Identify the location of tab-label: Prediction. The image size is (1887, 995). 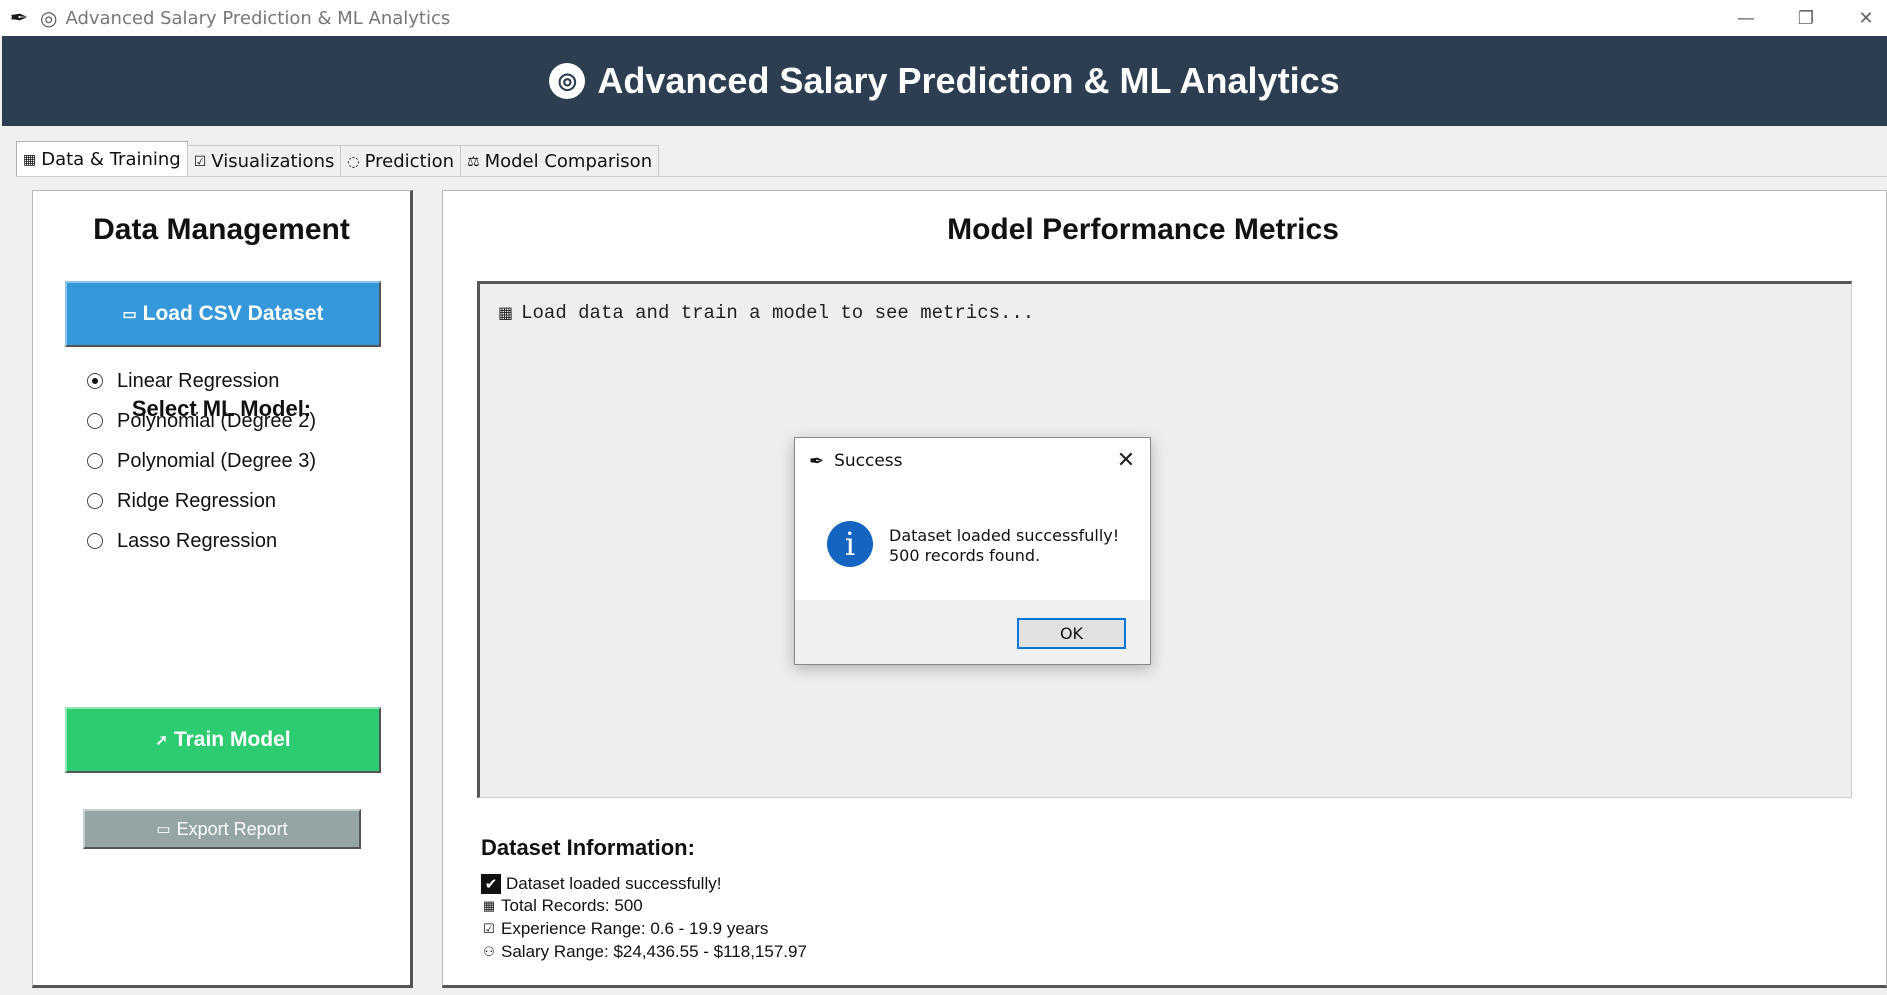
(409, 161).